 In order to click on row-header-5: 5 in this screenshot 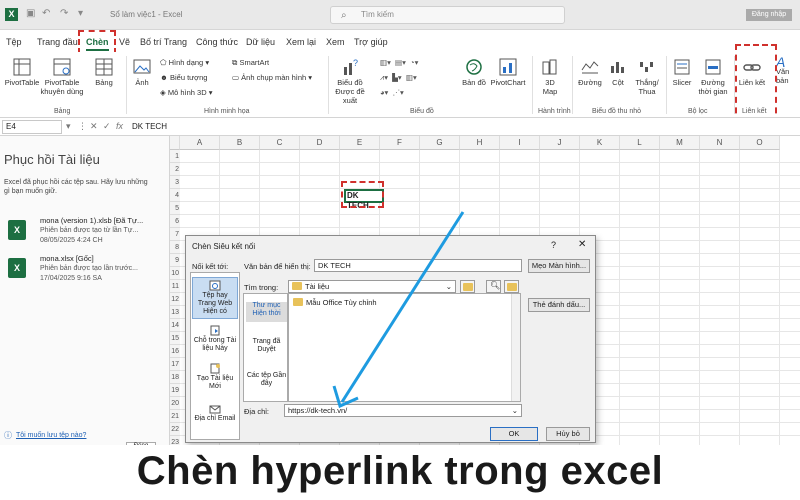, I will do `click(175, 208)`.